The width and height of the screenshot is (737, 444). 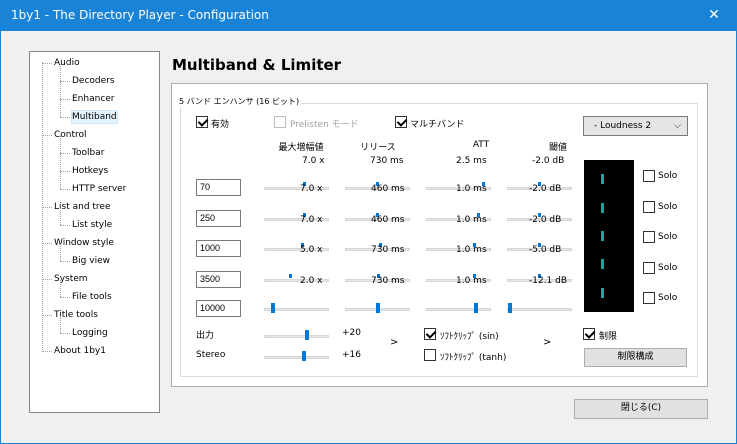 What do you see at coordinates (539, 188) in the screenshot?
I see `band-1-thr-slider: -2.0 dB` at bounding box center [539, 188].